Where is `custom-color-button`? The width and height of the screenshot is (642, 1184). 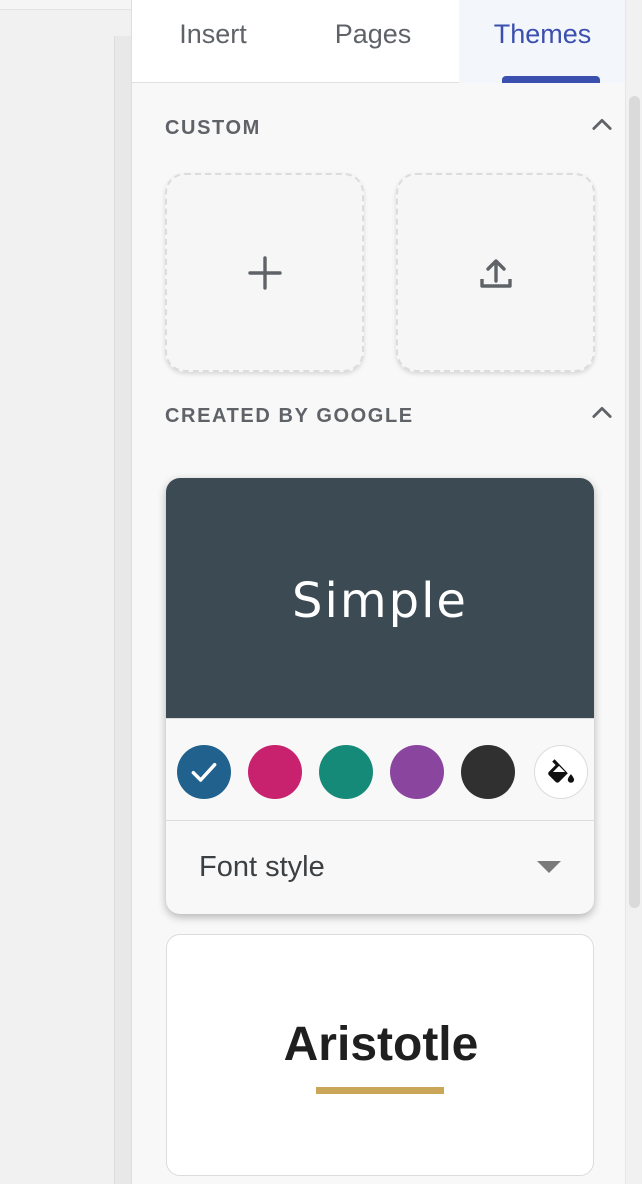 custom-color-button is located at coordinates (561, 772).